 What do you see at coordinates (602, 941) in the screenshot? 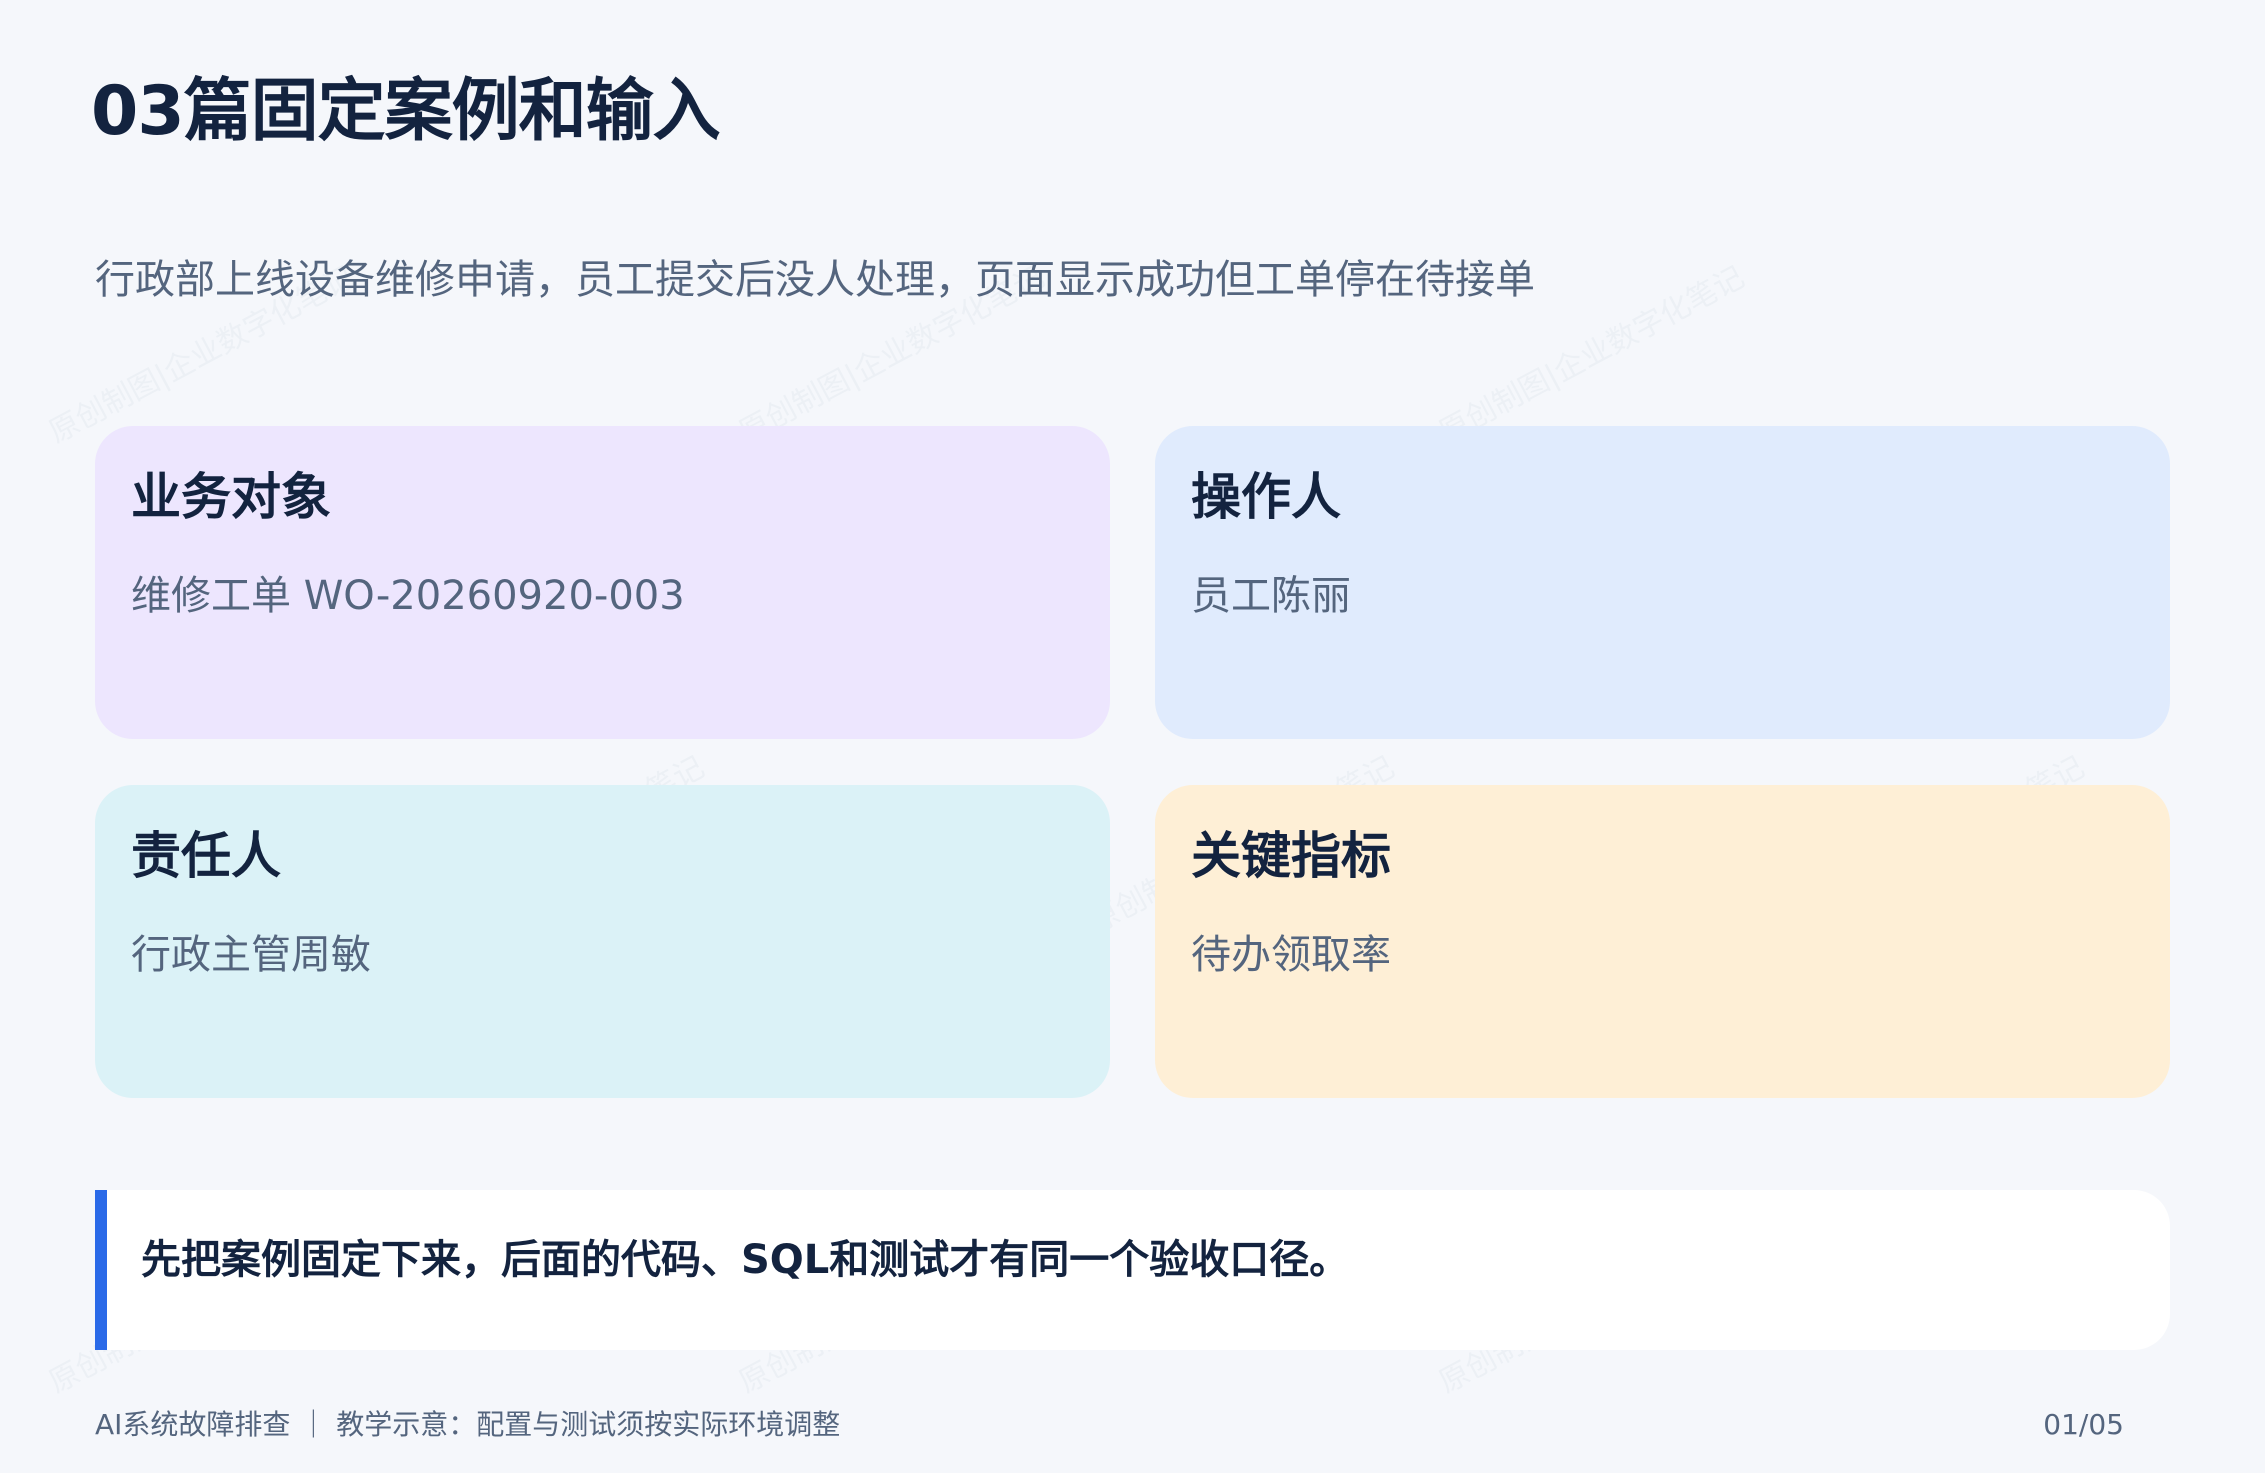
I see `card-owner: 责任人 行政主管周敏` at bounding box center [602, 941].